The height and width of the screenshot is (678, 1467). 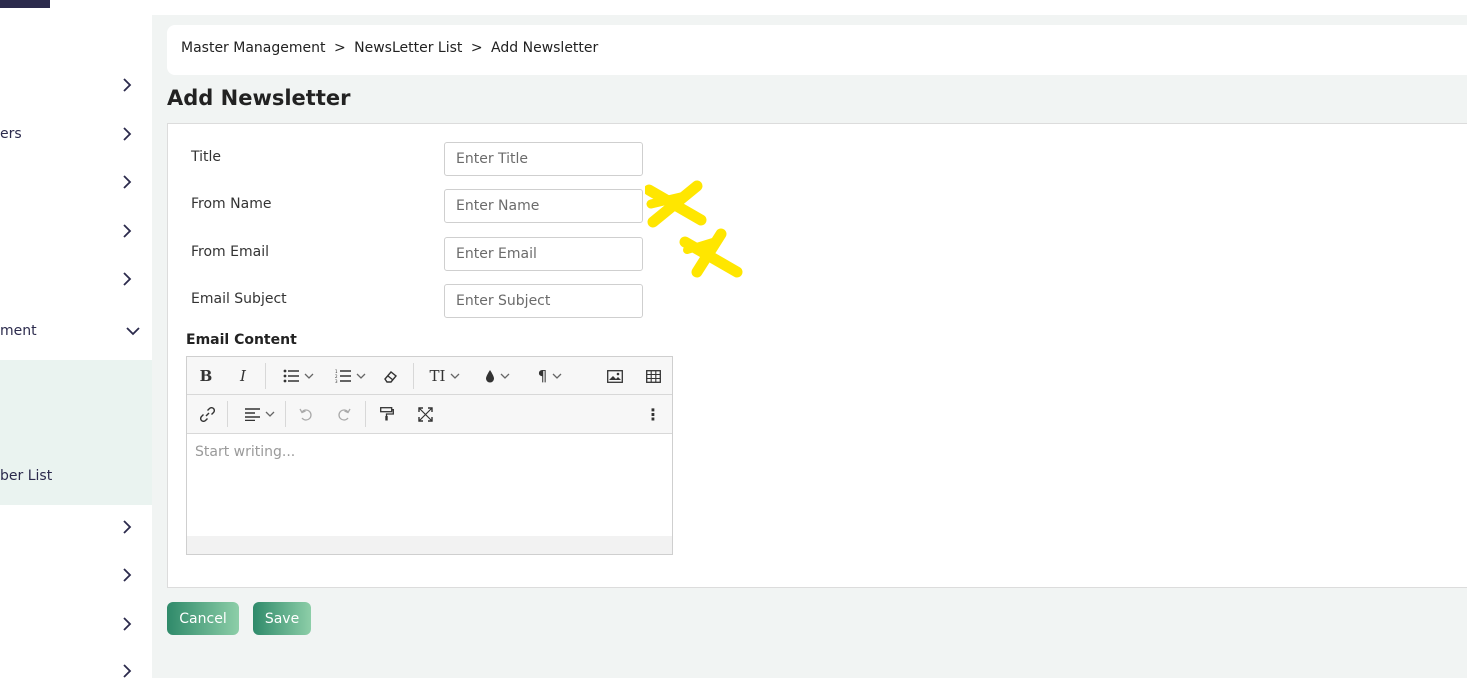 I want to click on sidebar-item-6: ment, so click(x=76, y=332).